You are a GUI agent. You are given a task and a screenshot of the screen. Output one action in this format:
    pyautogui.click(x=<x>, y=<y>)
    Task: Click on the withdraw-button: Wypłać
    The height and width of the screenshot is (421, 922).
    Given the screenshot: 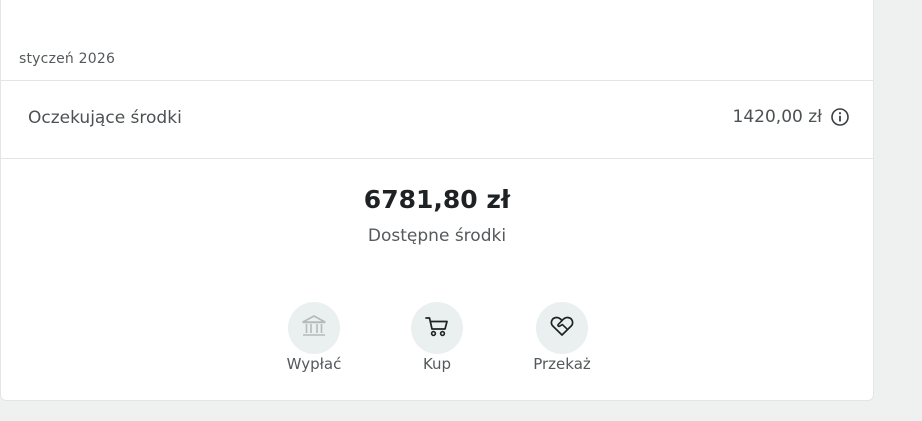 What is the action you would take?
    pyautogui.click(x=314, y=337)
    